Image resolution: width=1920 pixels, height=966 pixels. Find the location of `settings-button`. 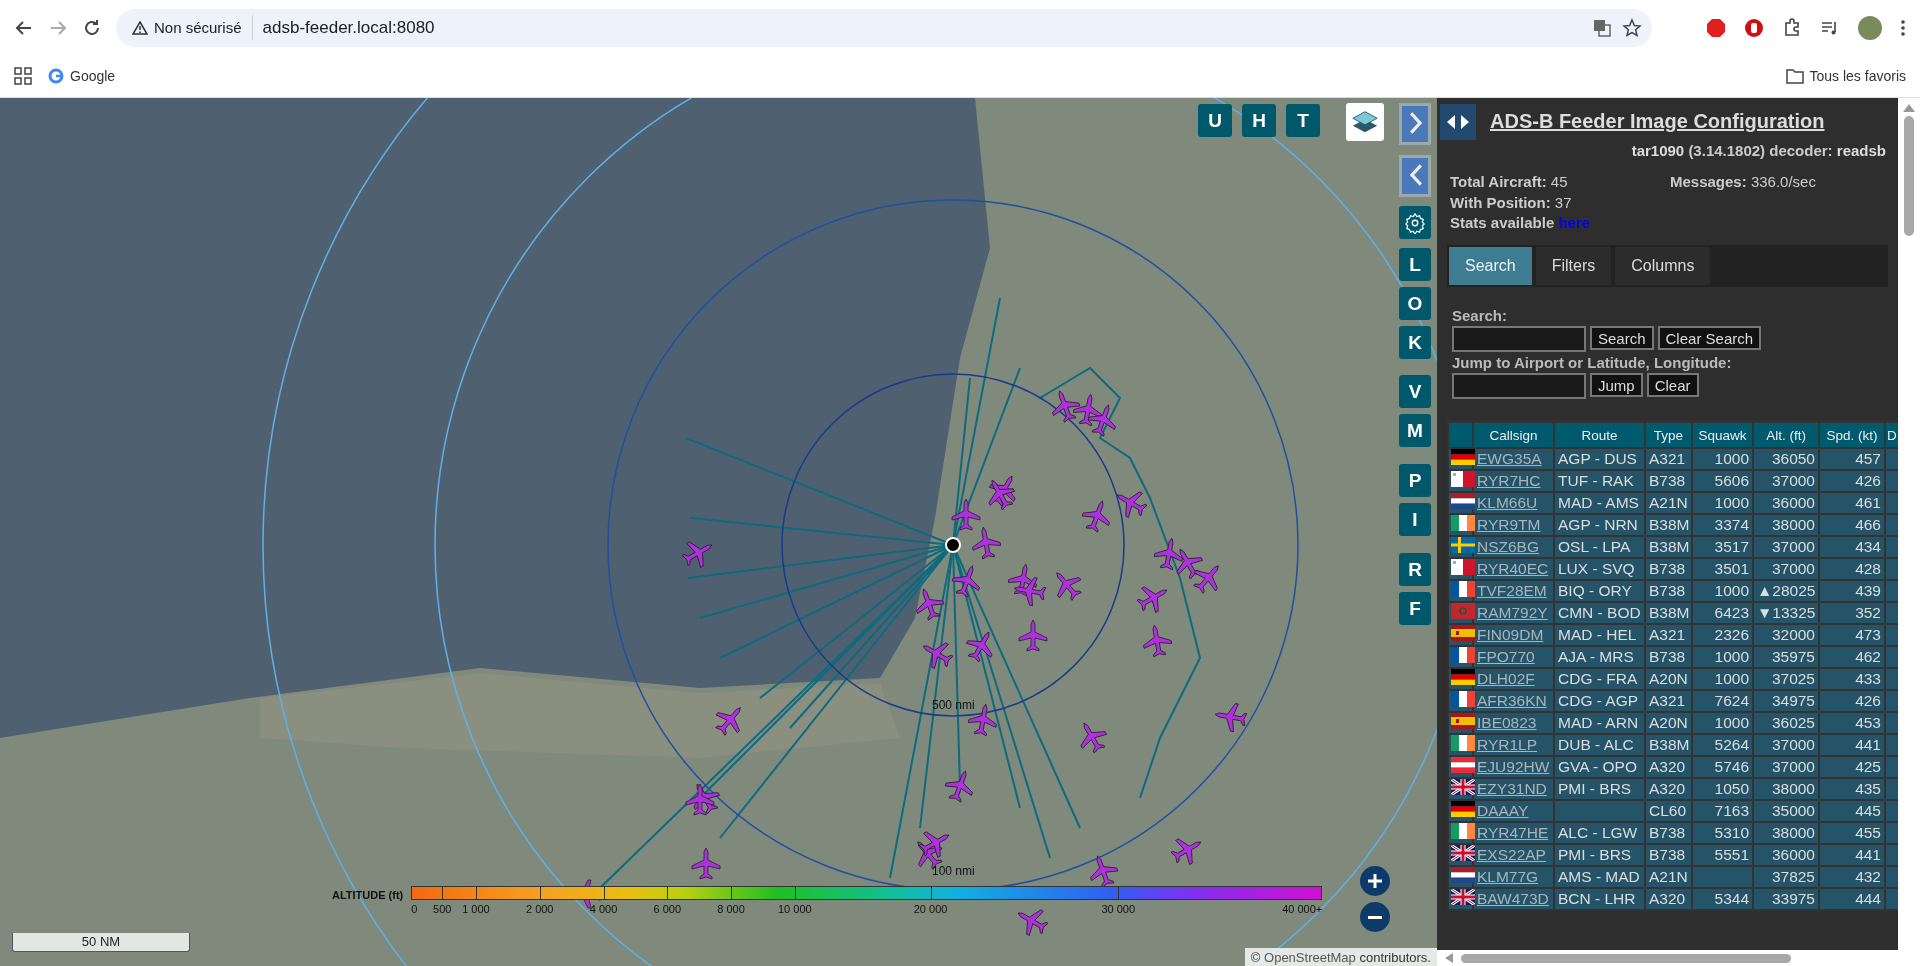

settings-button is located at coordinates (1415, 222).